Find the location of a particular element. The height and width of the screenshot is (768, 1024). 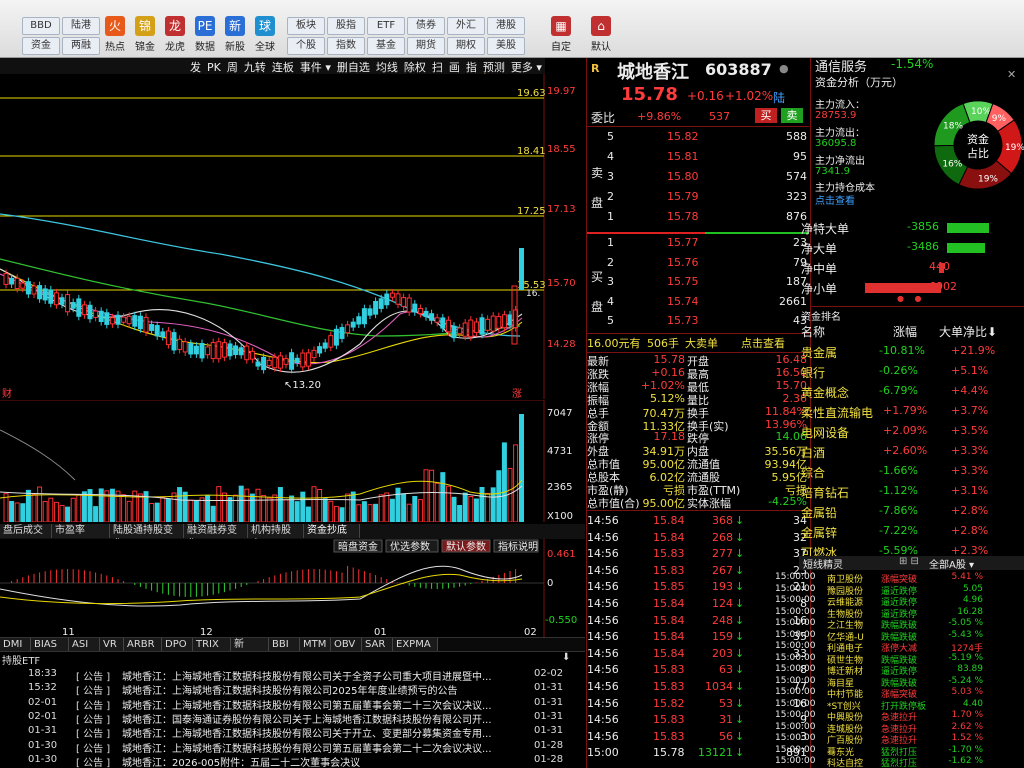

indicator-tab-陆股通持股变化: 陆股通持股变化 is located at coordinates (147, 537).